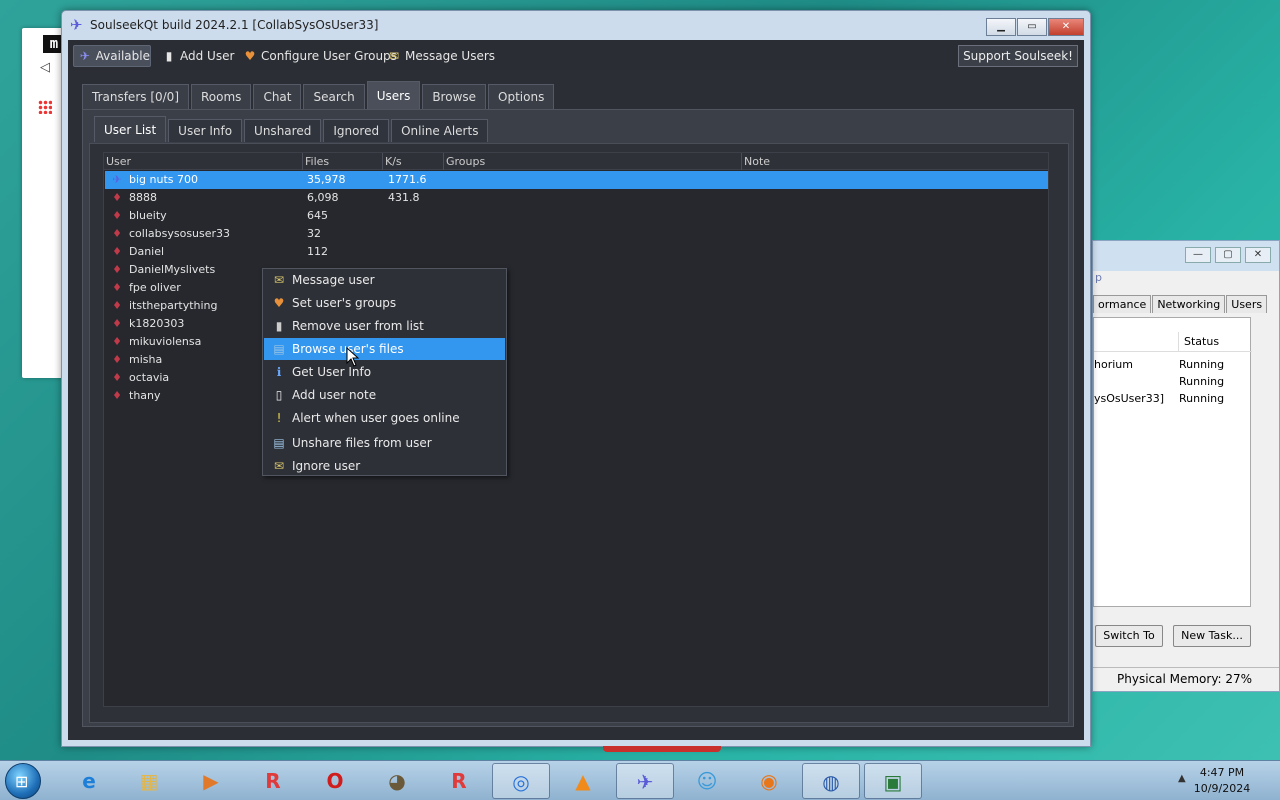 This screenshot has height=800, width=1280. What do you see at coordinates (576, 288) in the screenshot?
I see `table-row: ♦ fpe oliver` at bounding box center [576, 288].